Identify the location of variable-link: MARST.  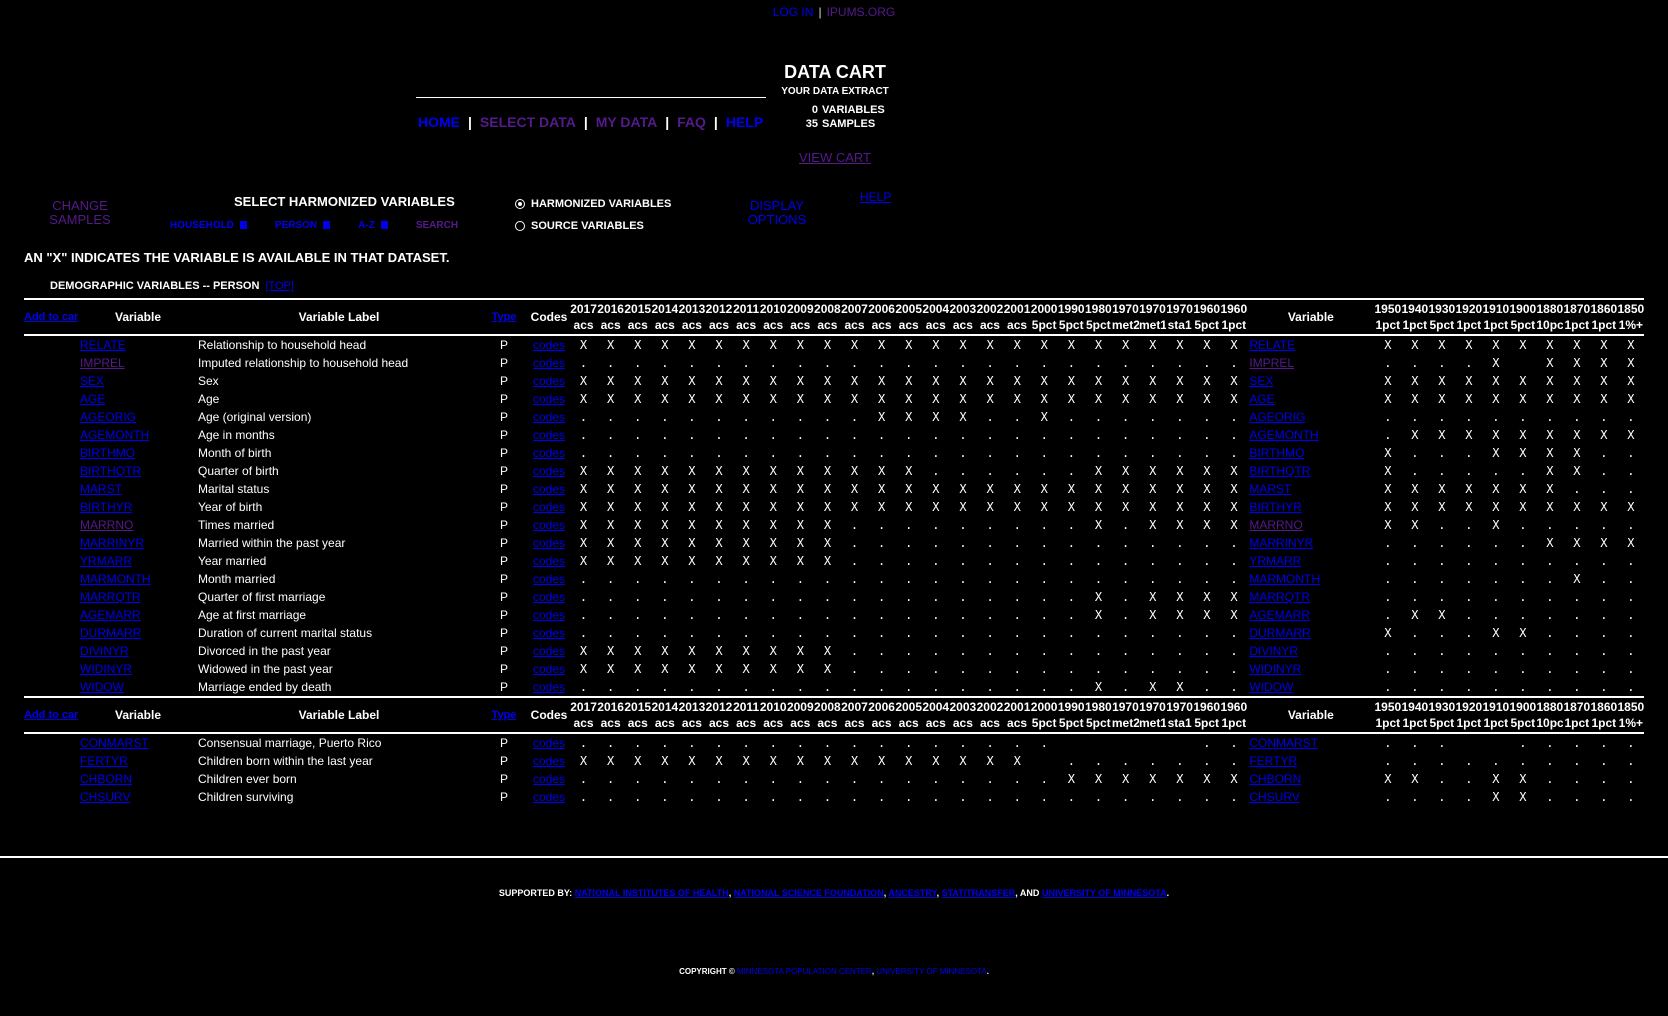
(100, 489).